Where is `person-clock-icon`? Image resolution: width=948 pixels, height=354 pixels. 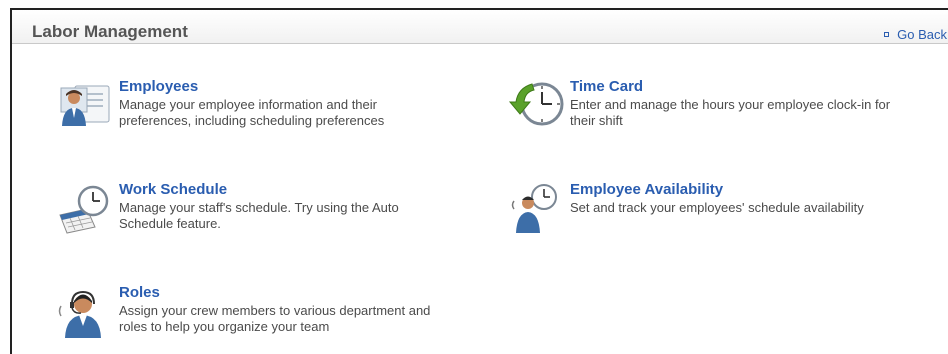
person-clock-icon is located at coordinates (536, 209).